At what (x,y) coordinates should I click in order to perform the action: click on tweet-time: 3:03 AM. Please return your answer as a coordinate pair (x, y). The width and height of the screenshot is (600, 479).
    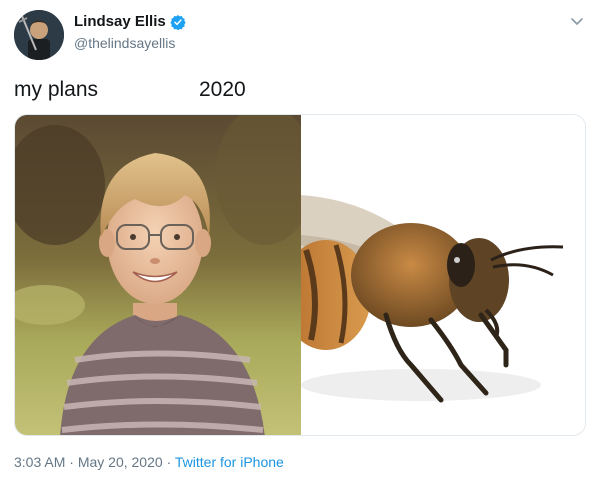
    Looking at the image, I should click on (39, 462).